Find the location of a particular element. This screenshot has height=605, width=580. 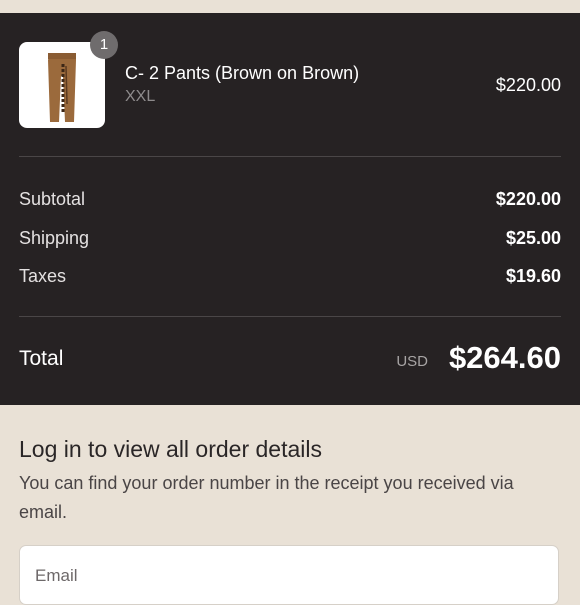

quantity-badge: 1 is located at coordinates (104, 45).